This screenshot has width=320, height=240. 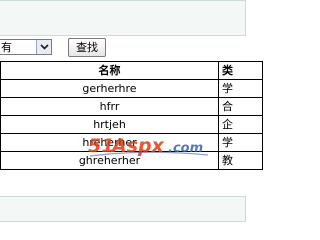 I want to click on table-row: ghreherher 教, so click(x=131, y=160).